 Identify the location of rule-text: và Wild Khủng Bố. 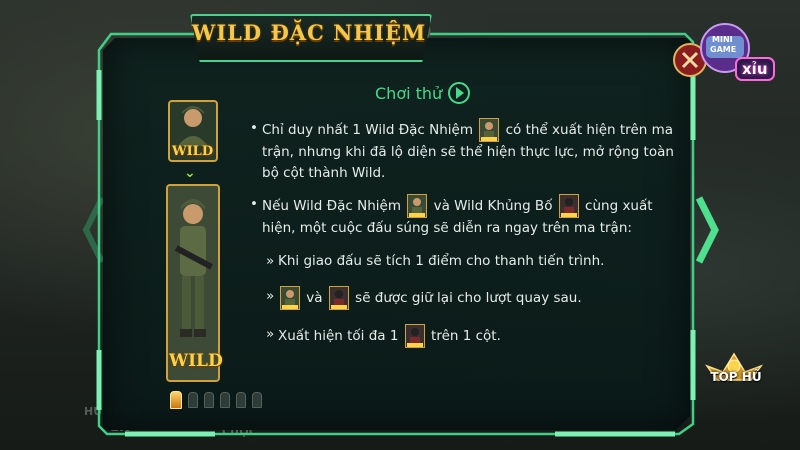
(493, 206).